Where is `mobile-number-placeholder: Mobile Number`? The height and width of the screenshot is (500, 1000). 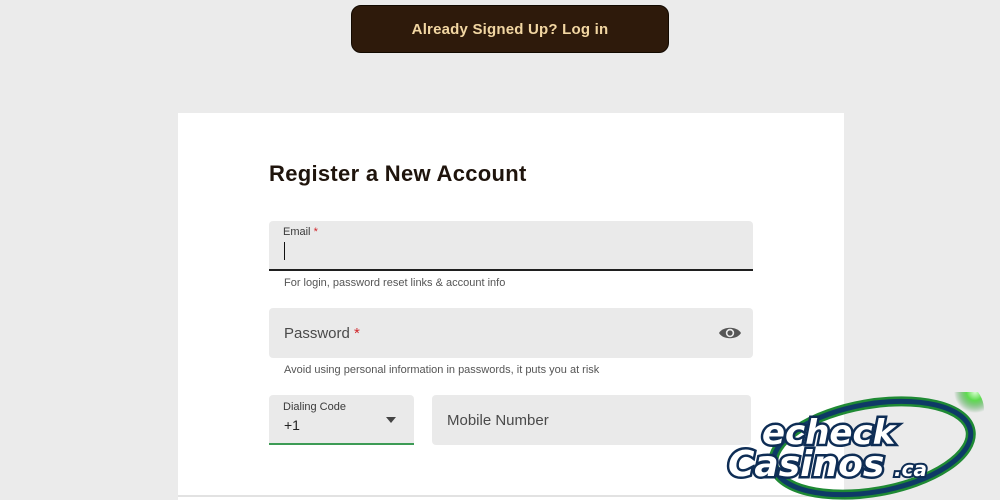
mobile-number-placeholder: Mobile Number is located at coordinates (498, 420).